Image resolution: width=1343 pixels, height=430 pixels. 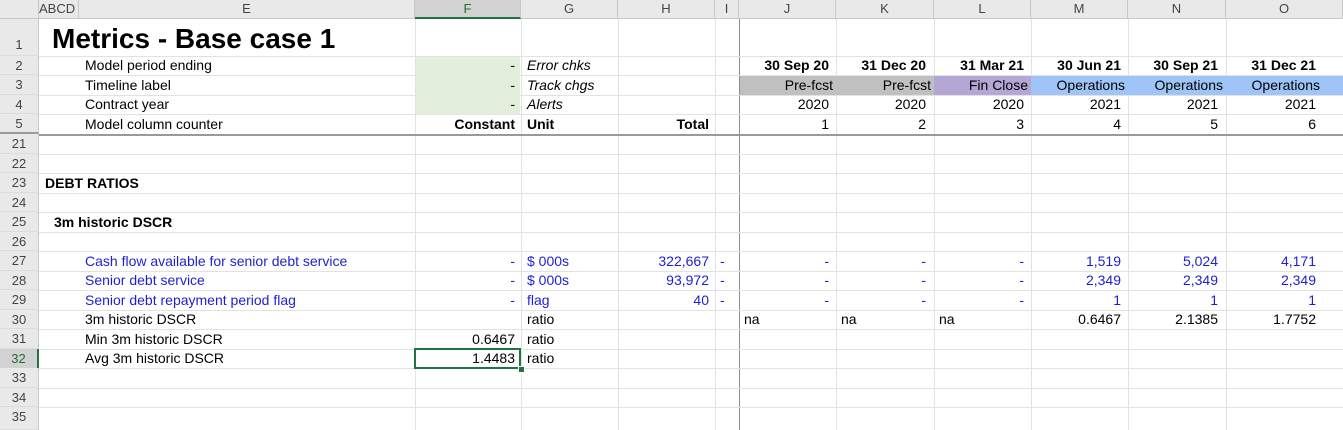 I want to click on period-date: 30 Sep 21, so click(x=1173, y=65).